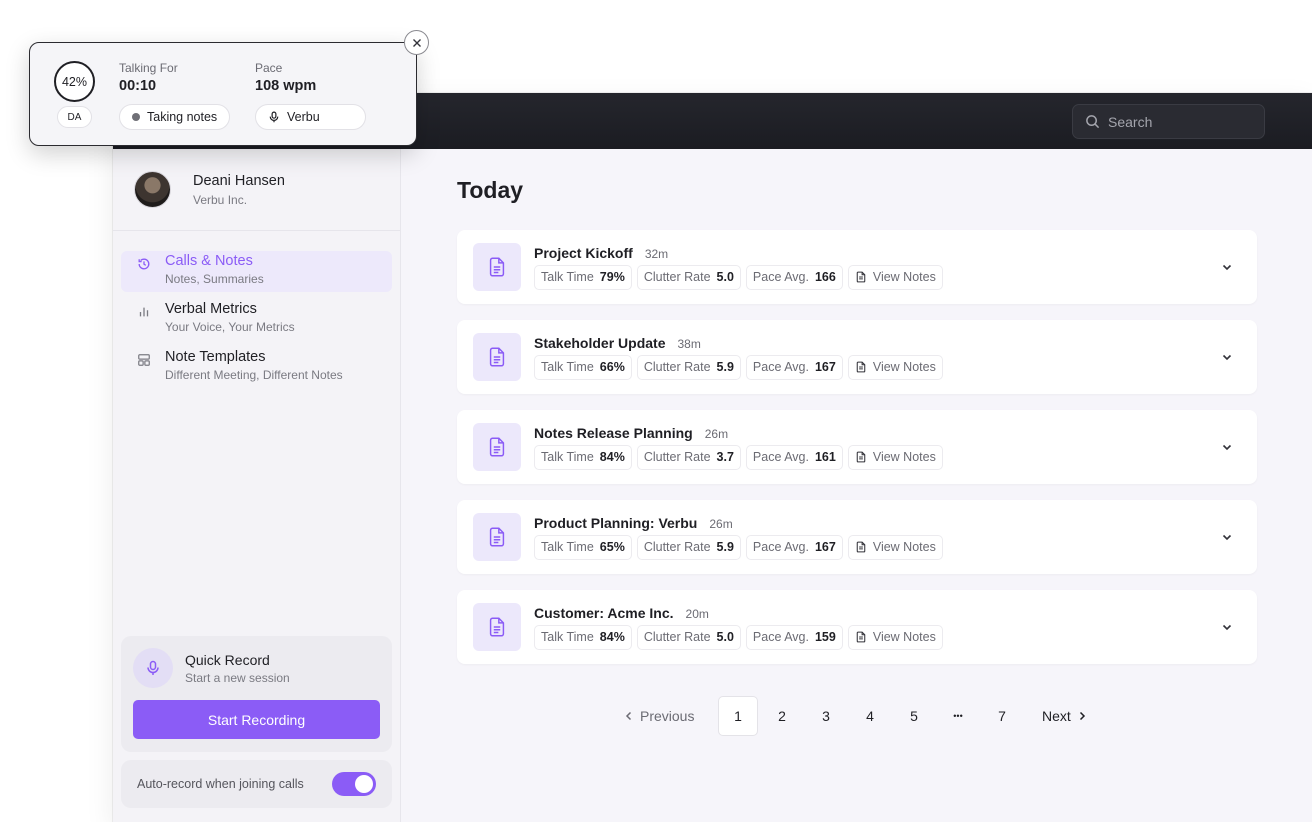  Describe the element at coordinates (310, 117) in the screenshot. I see `mic-source-pill: Verbu` at that location.